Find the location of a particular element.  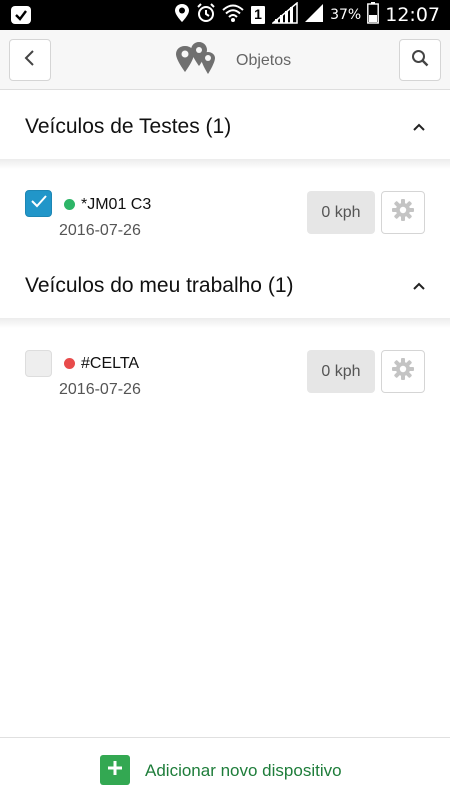

checkmark-icon is located at coordinates (39, 203).